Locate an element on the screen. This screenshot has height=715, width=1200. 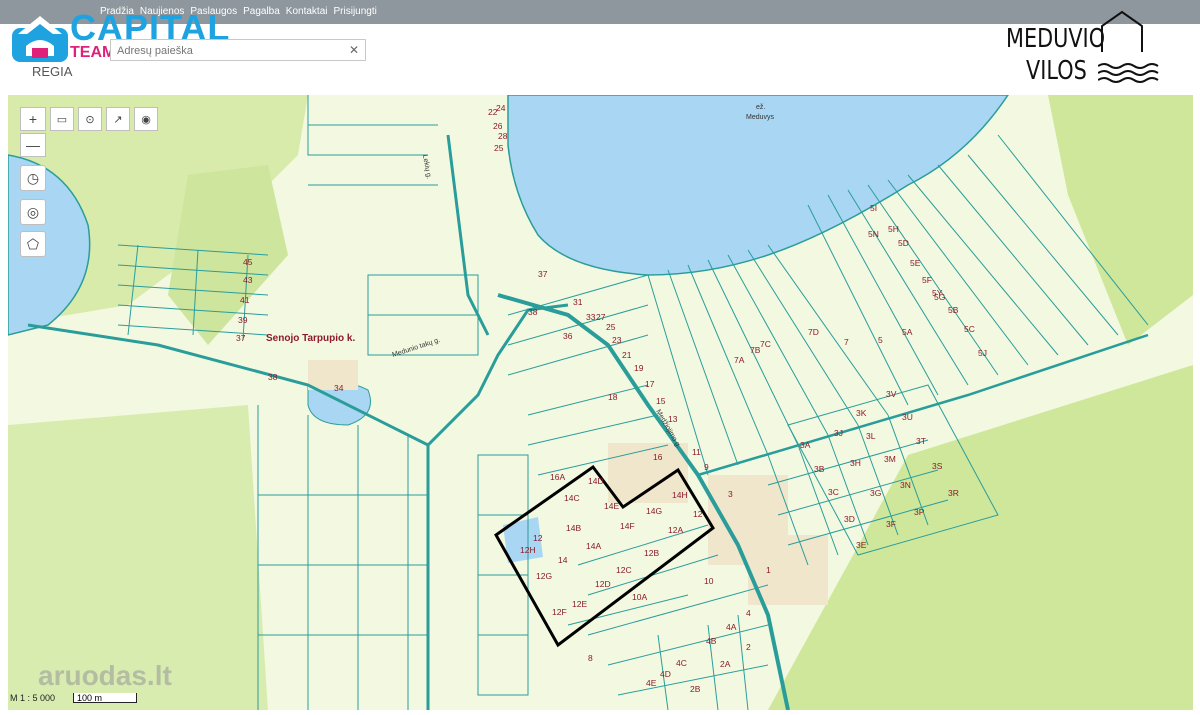
svg-text: 12E is located at coordinates (579, 604).